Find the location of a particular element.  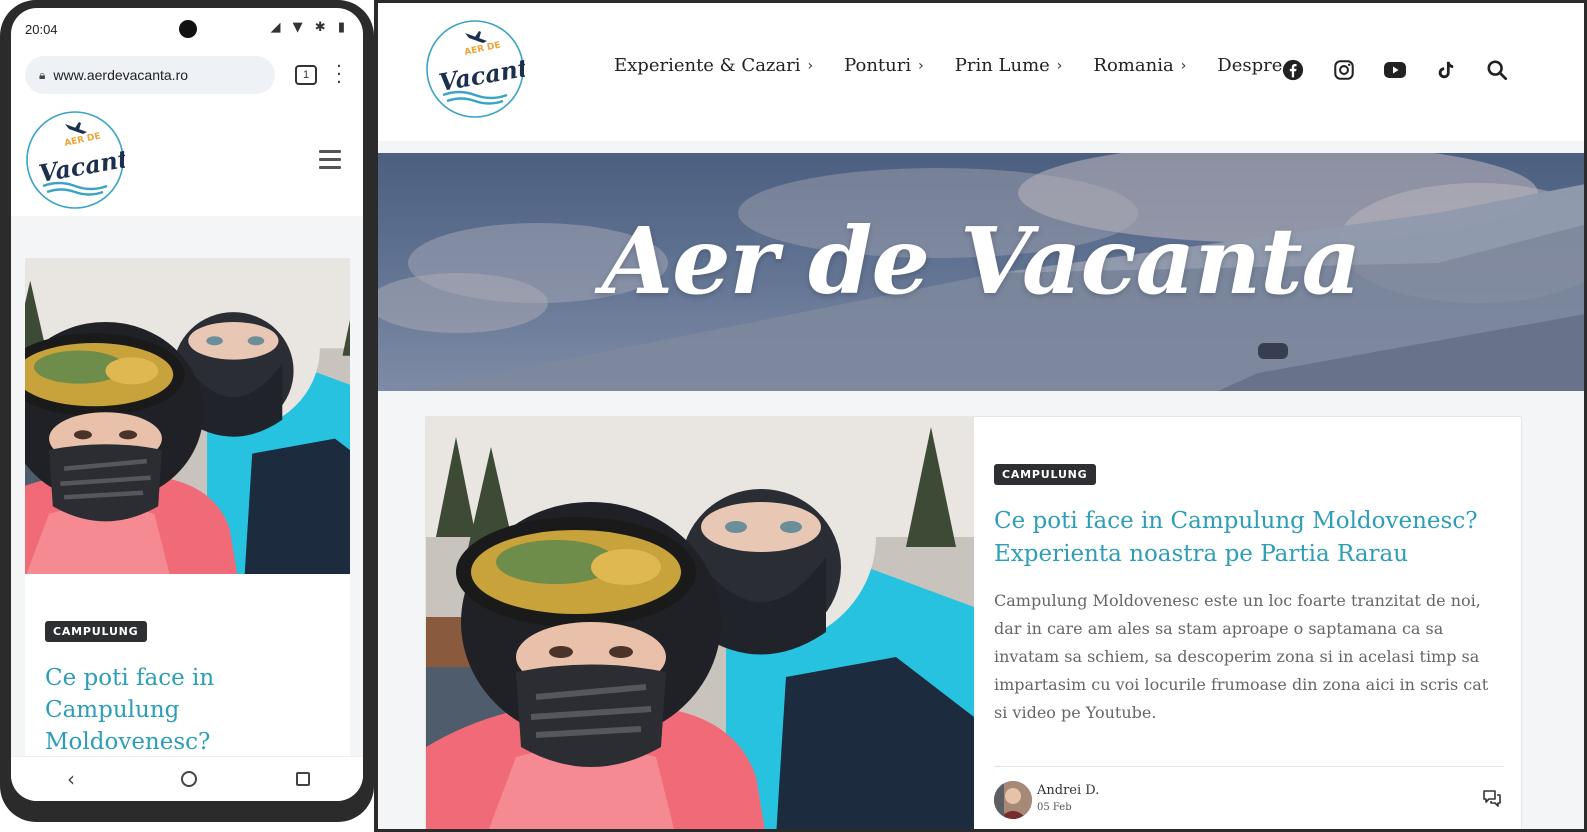

url-text: www.aerdevacanta.ro is located at coordinates (121, 75).